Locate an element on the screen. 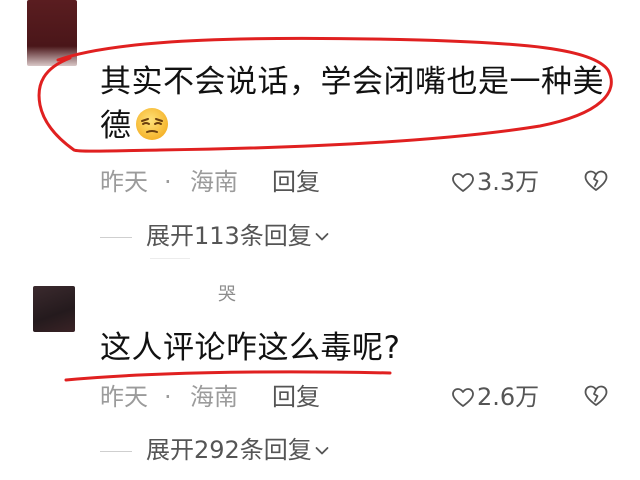 The height and width of the screenshot is (480, 640). like-button: 2.6万 is located at coordinates (495, 397).